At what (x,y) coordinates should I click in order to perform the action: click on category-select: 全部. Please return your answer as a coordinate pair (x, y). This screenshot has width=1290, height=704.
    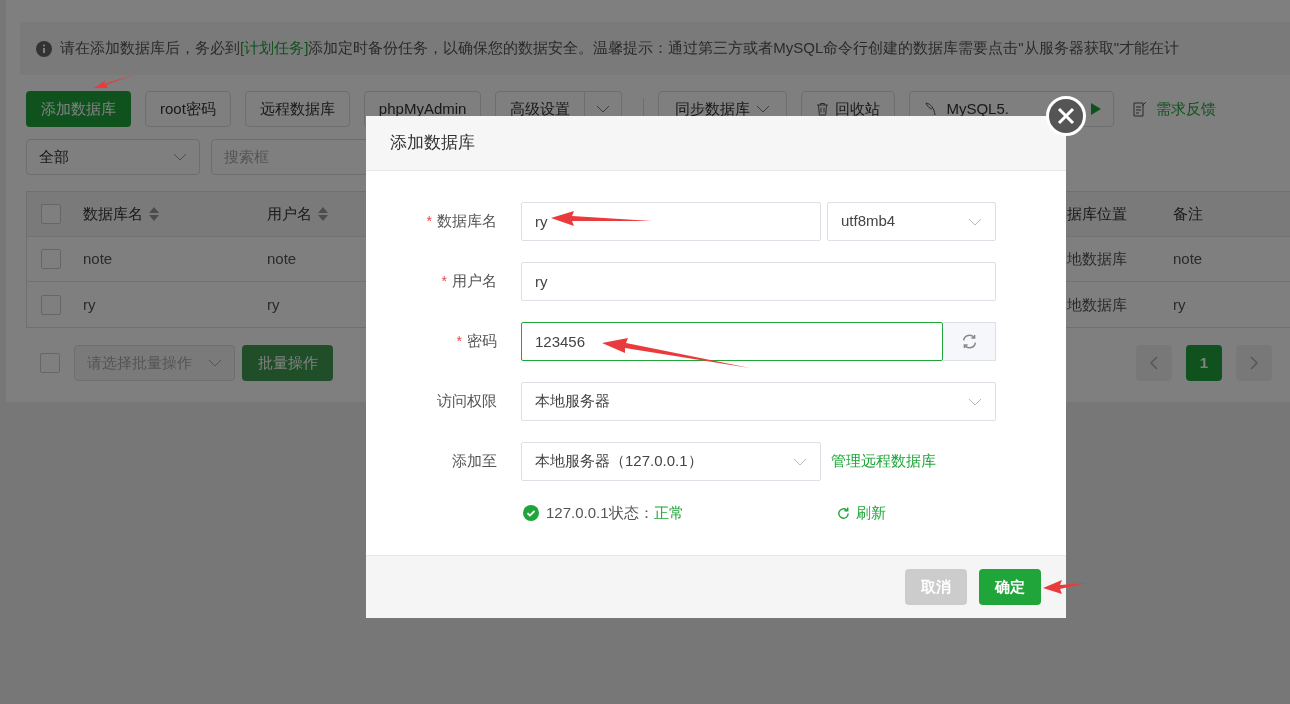
    Looking at the image, I should click on (113, 157).